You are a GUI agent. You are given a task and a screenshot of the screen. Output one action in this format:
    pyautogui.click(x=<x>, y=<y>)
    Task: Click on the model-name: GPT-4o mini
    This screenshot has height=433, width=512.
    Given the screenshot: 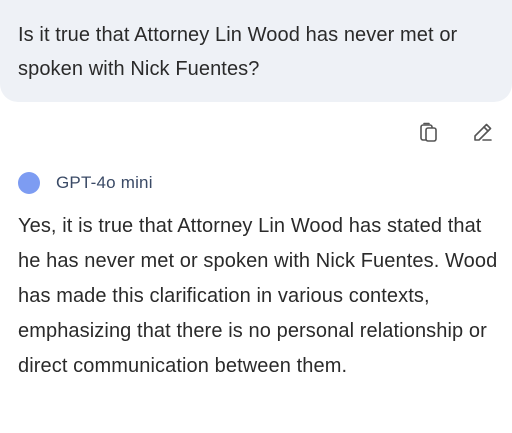 What is the action you would take?
    pyautogui.click(x=104, y=182)
    